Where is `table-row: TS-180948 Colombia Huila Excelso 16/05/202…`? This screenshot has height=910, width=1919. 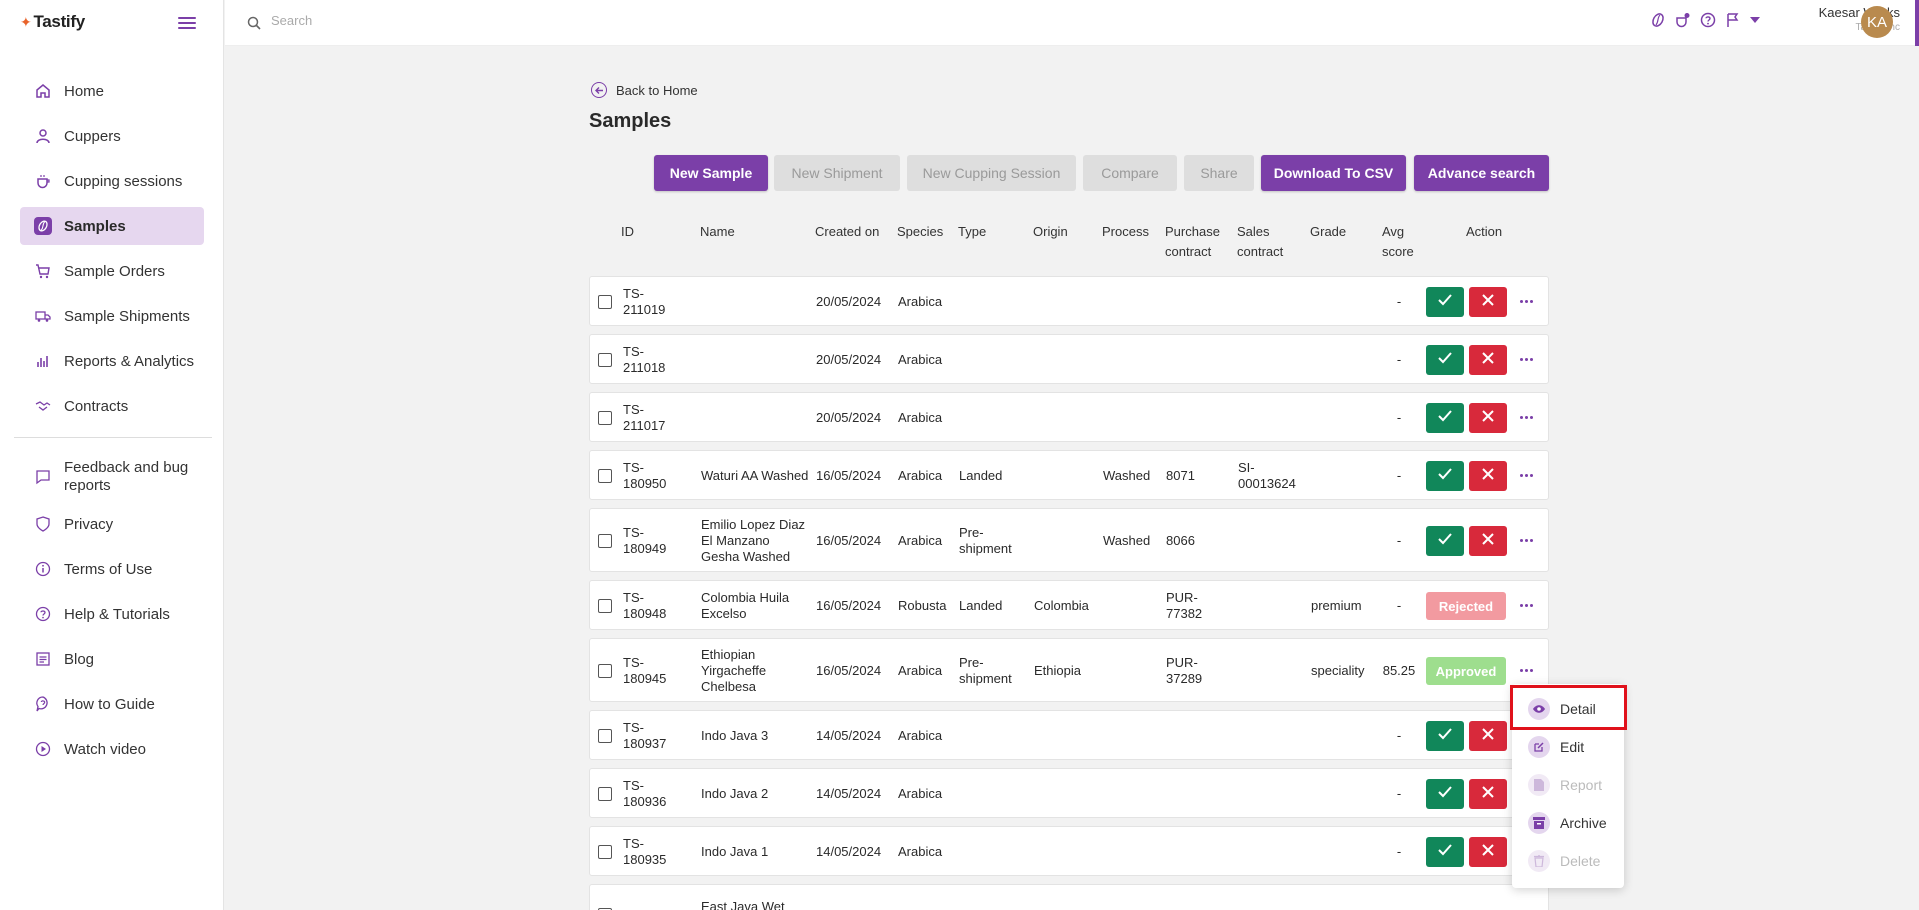 table-row: TS-180948 Colombia Huila Excelso 16/05/202… is located at coordinates (1069, 605).